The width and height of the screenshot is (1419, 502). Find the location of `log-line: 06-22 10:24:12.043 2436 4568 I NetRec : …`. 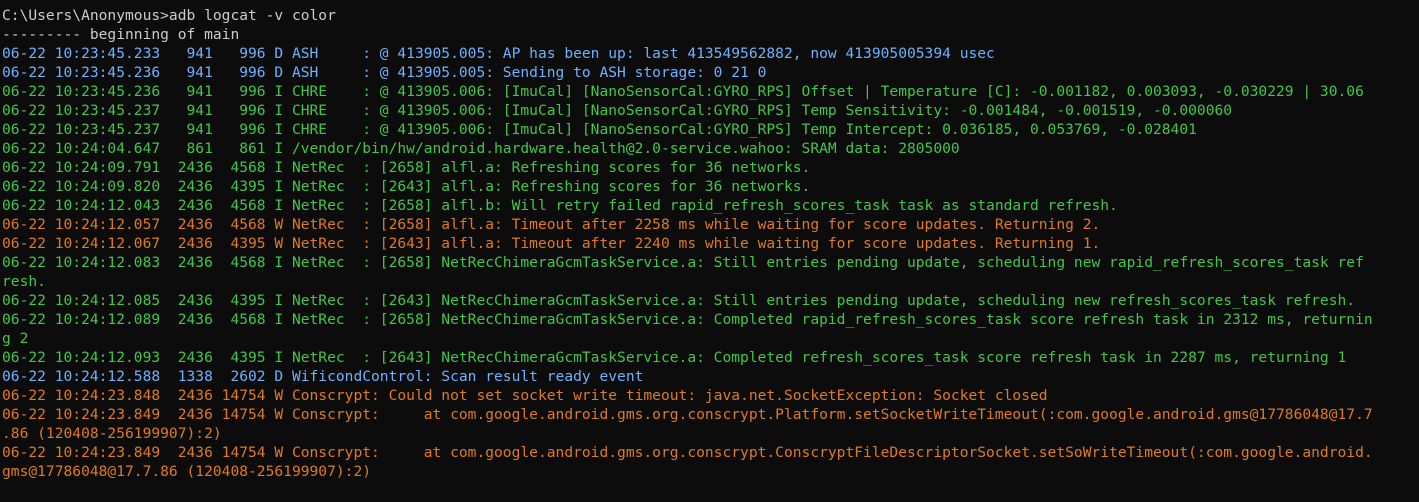

log-line: 06-22 10:24:12.043 2436 4568 I NetRec : … is located at coordinates (560, 205).